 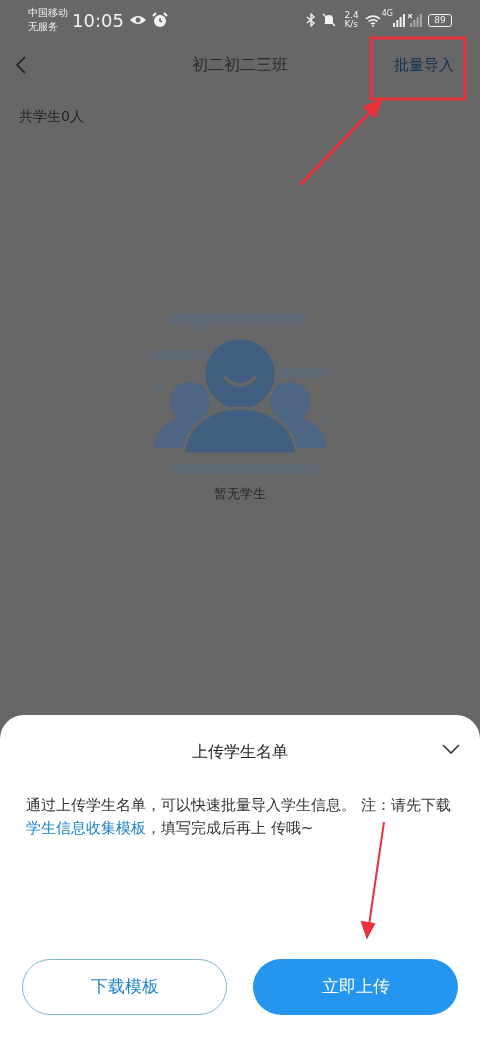 What do you see at coordinates (424, 65) in the screenshot?
I see `batch-import-button: 批量导入` at bounding box center [424, 65].